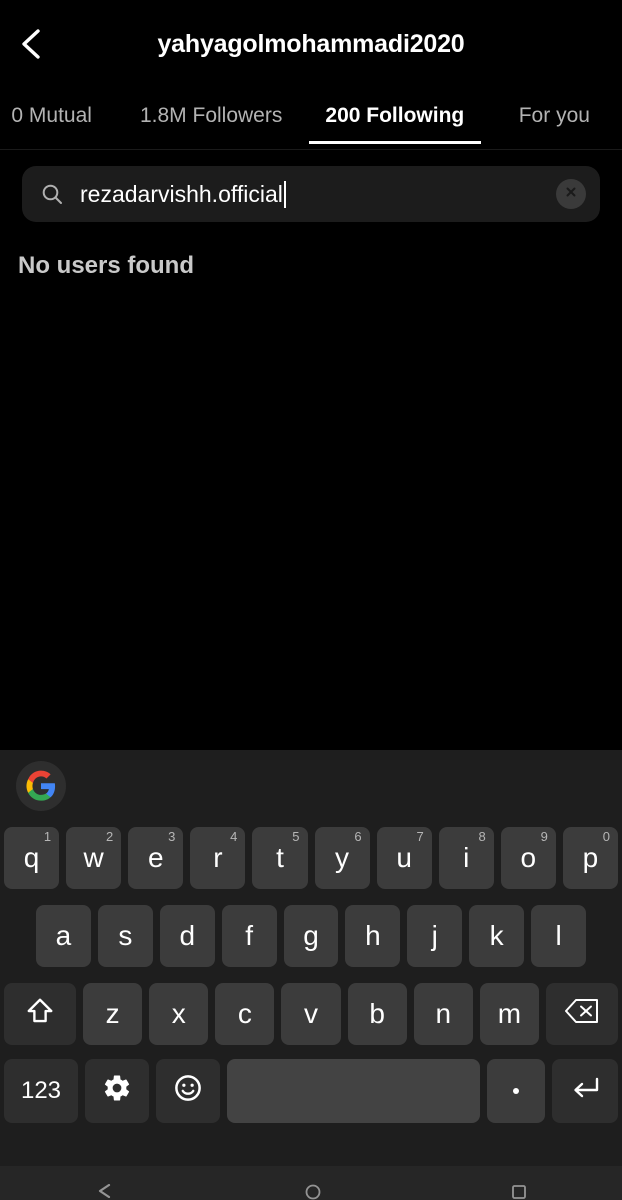 The image size is (622, 1200). I want to click on key-e: 3 e, so click(156, 858).